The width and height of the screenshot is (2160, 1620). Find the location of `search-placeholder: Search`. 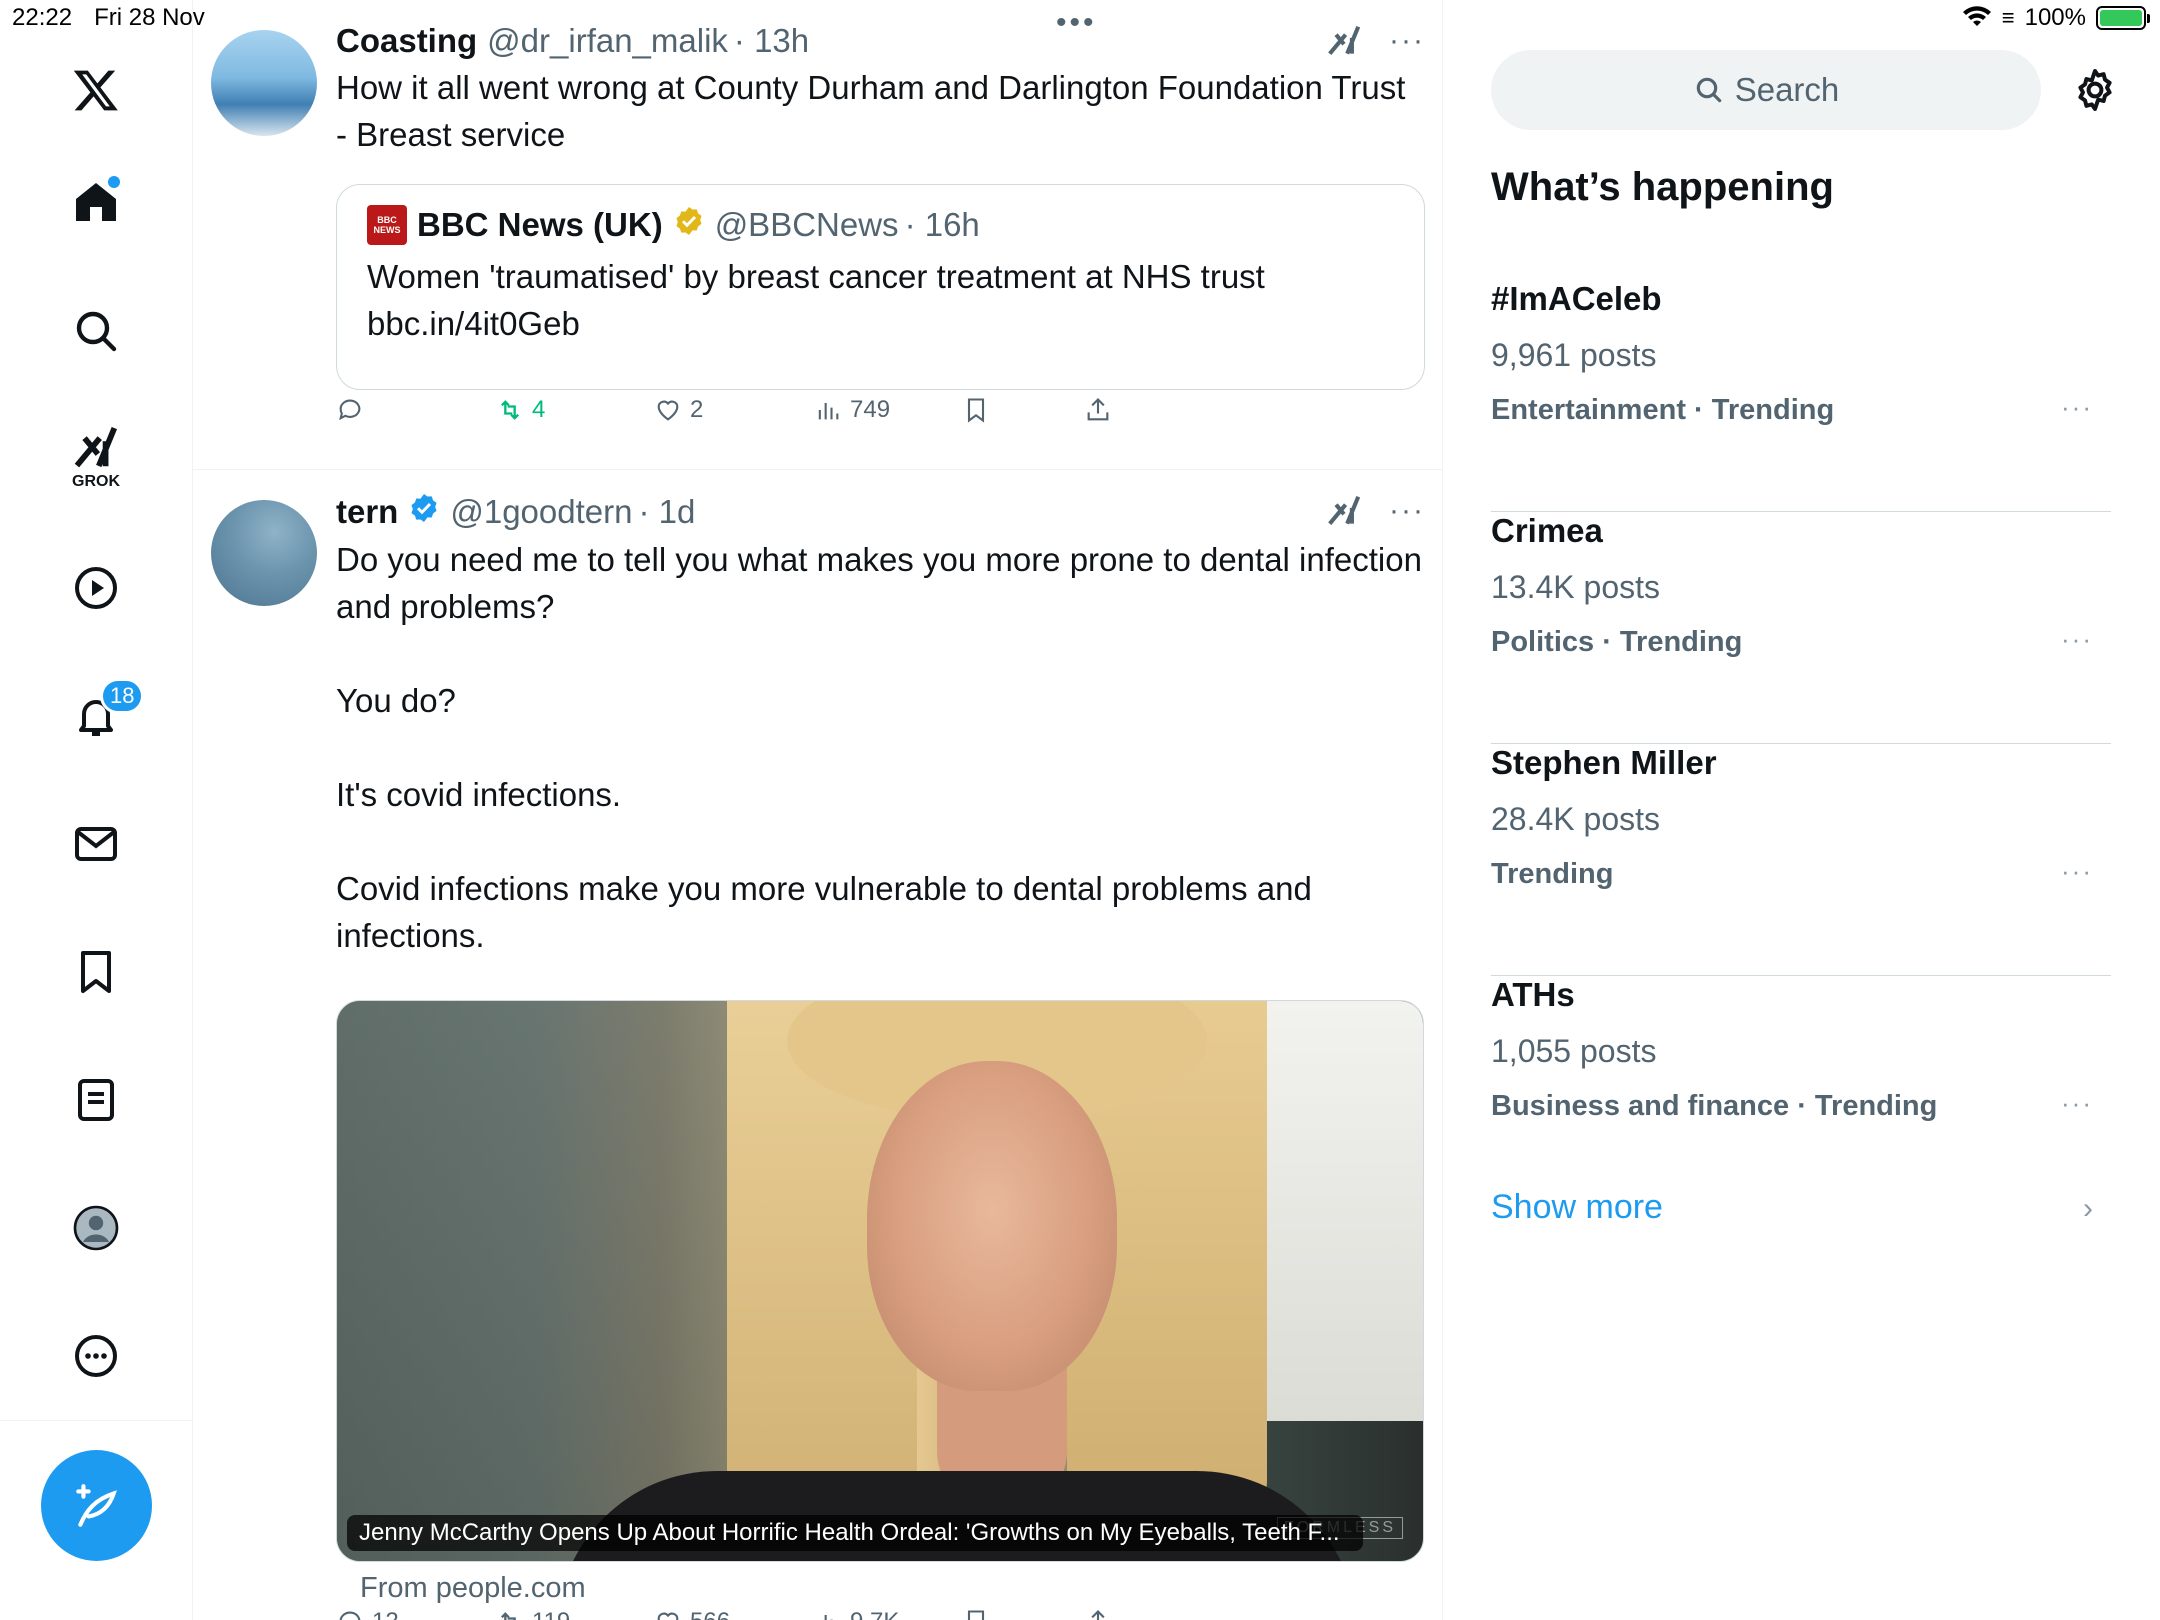

search-placeholder: Search is located at coordinates (1787, 89).